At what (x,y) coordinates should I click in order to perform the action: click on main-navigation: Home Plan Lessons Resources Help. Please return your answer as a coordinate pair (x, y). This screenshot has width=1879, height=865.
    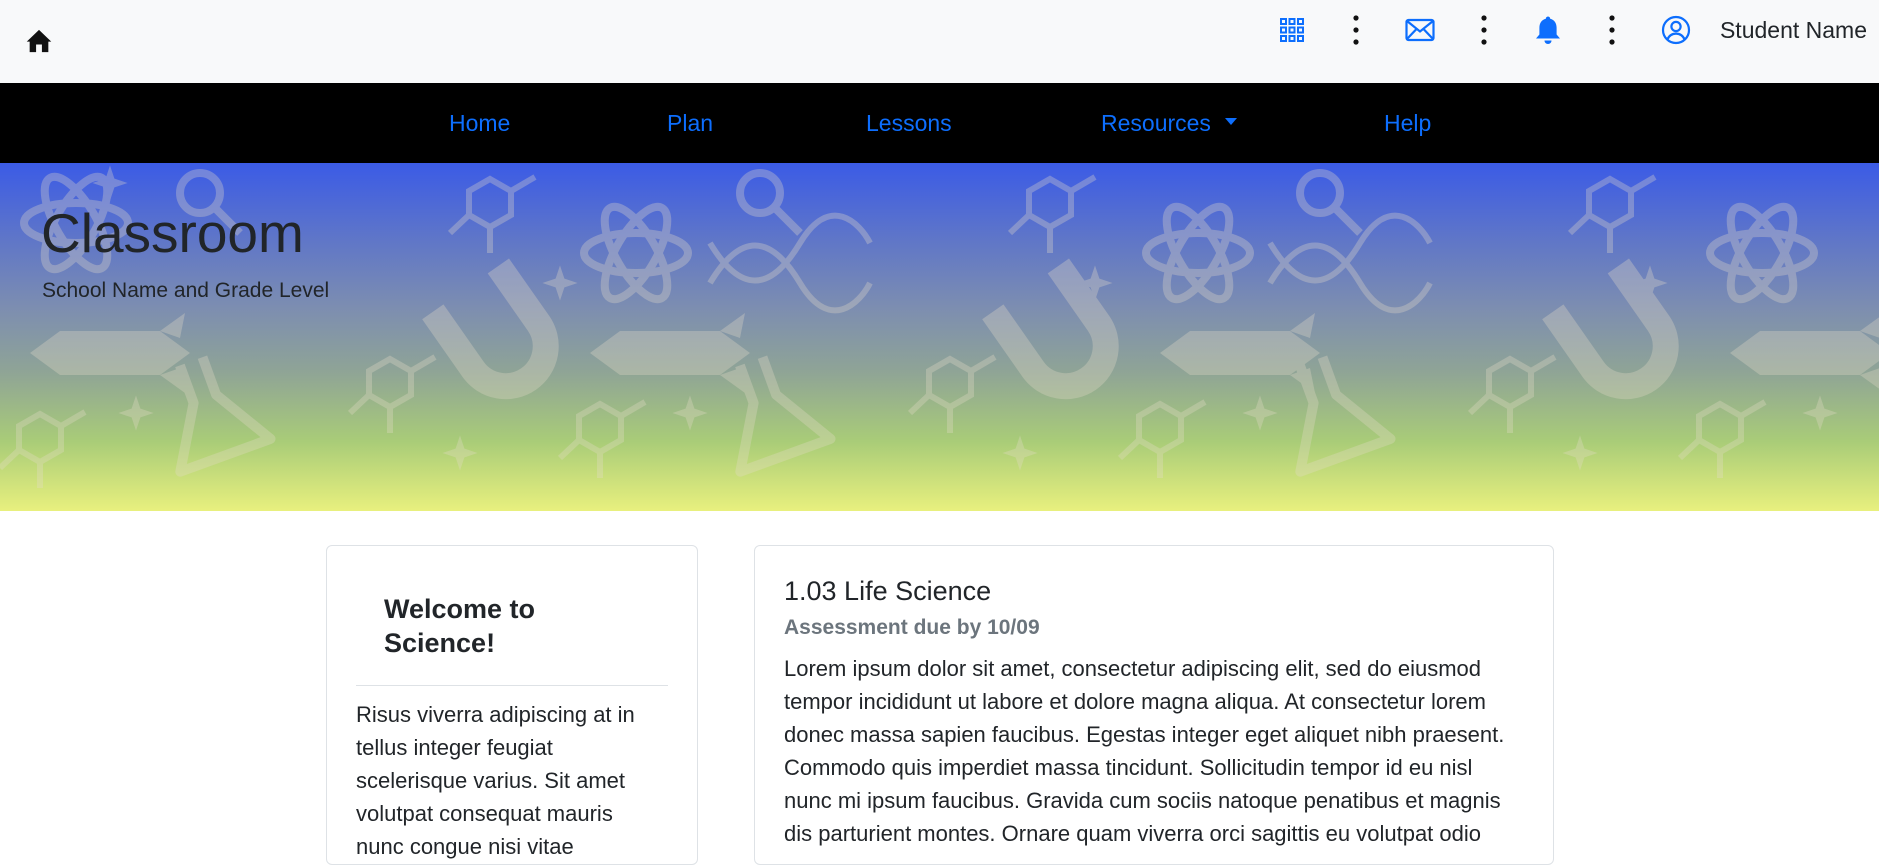
    Looking at the image, I should click on (939, 123).